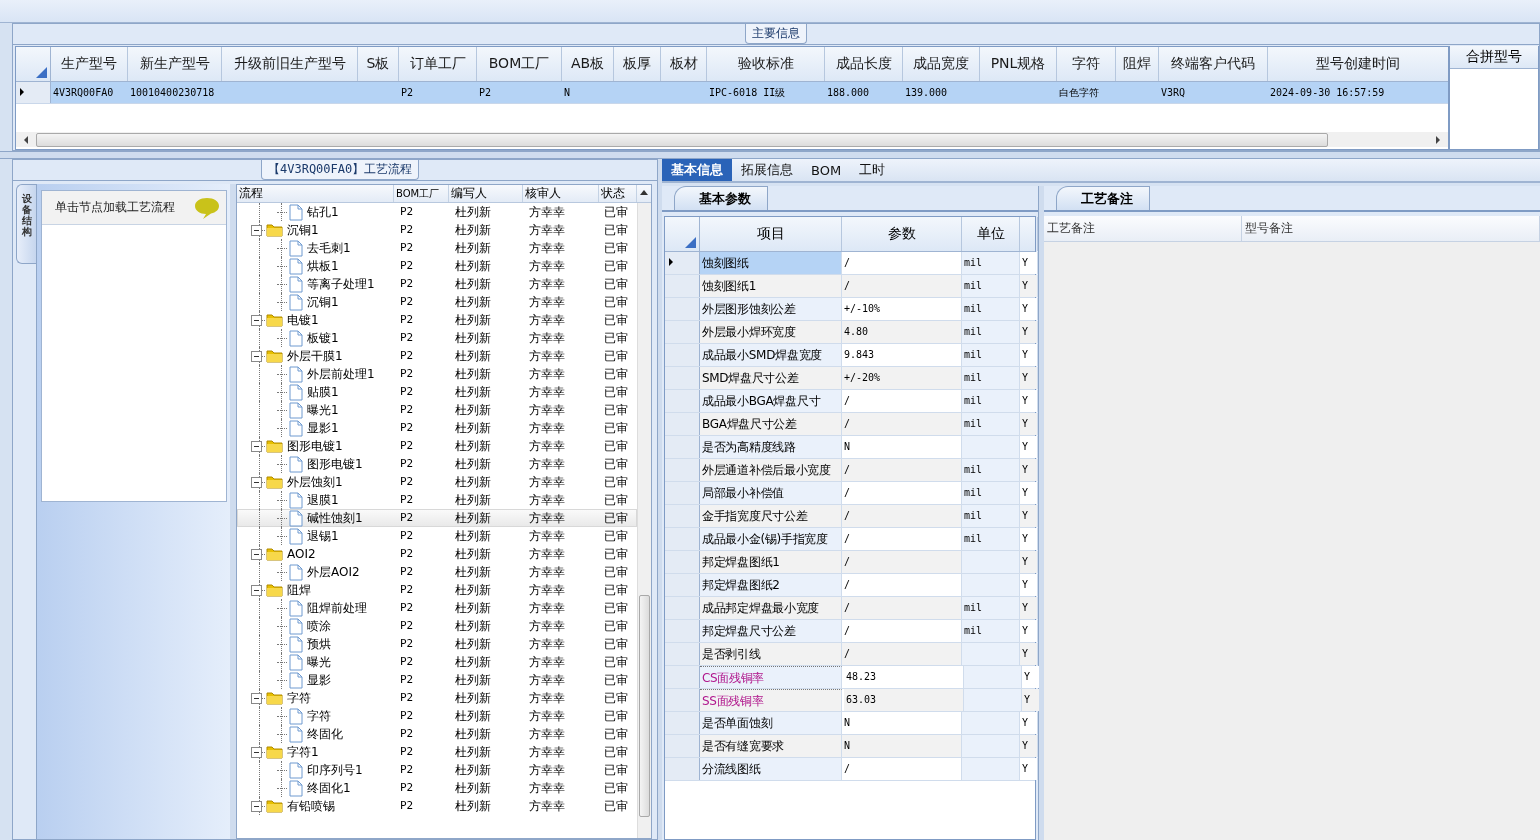 This screenshot has width=1540, height=840. What do you see at coordinates (486, 193) in the screenshot?
I see `column-header: 编写人` at bounding box center [486, 193].